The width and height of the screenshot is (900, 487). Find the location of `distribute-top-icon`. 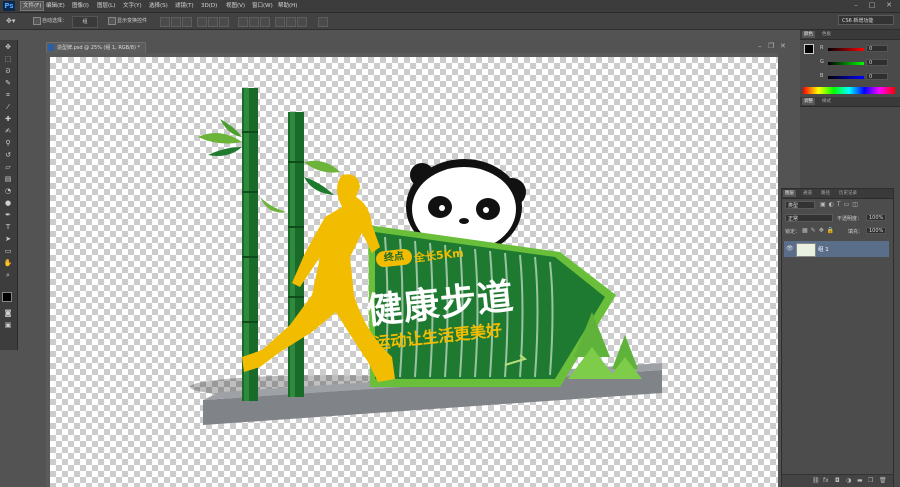

distribute-top-icon is located at coordinates (243, 22).